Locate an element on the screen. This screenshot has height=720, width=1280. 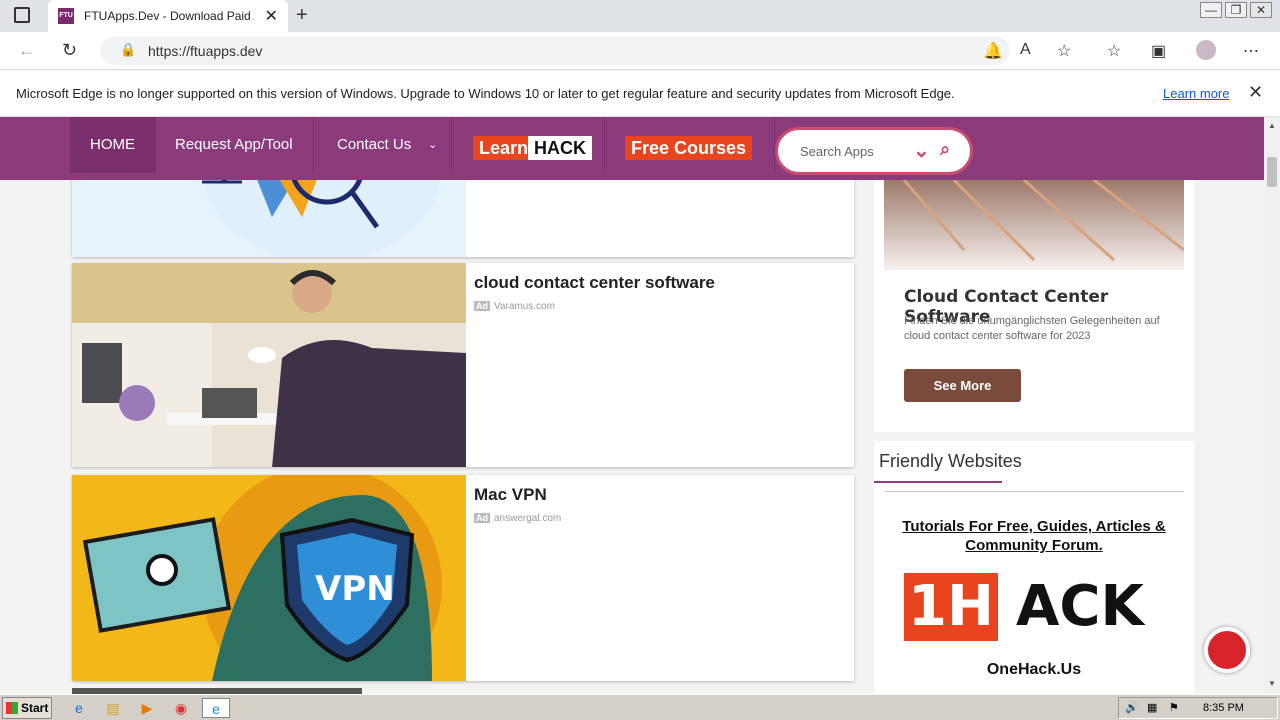
sidebar-ad-image is located at coordinates (1034, 224).